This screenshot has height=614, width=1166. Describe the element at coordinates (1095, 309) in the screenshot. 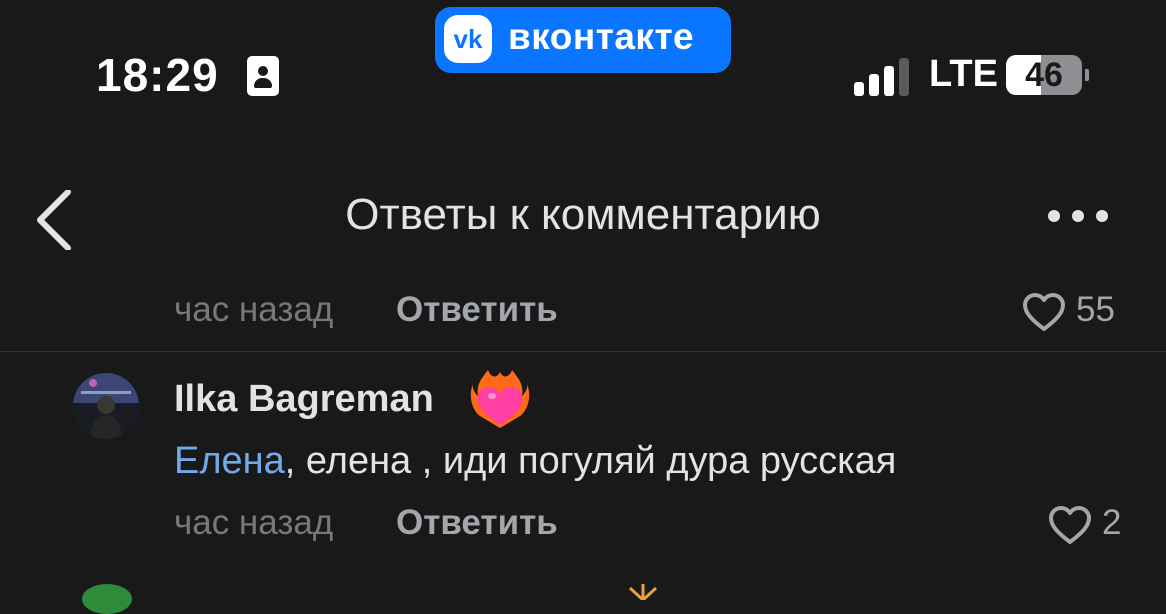

I see `like-count: 55` at that location.